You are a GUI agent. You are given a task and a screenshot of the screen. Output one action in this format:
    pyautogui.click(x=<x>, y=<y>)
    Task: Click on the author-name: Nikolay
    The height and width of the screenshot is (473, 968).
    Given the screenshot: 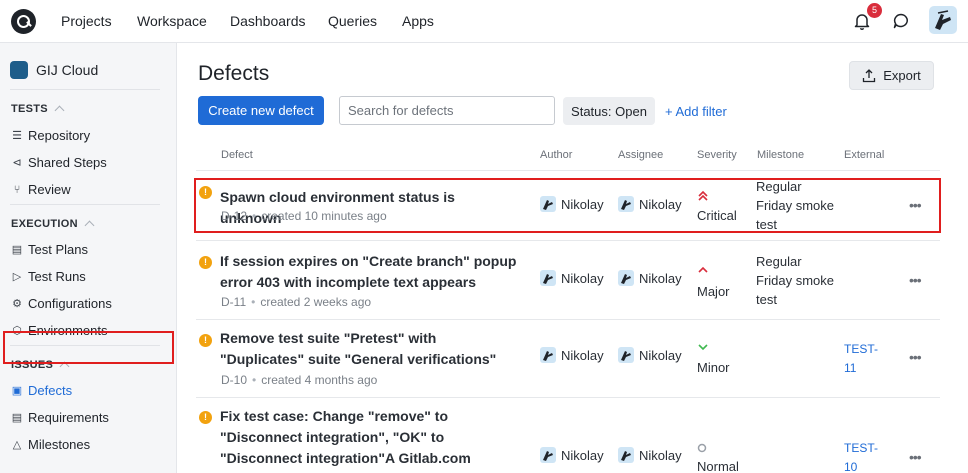 What is the action you would take?
    pyautogui.click(x=582, y=455)
    